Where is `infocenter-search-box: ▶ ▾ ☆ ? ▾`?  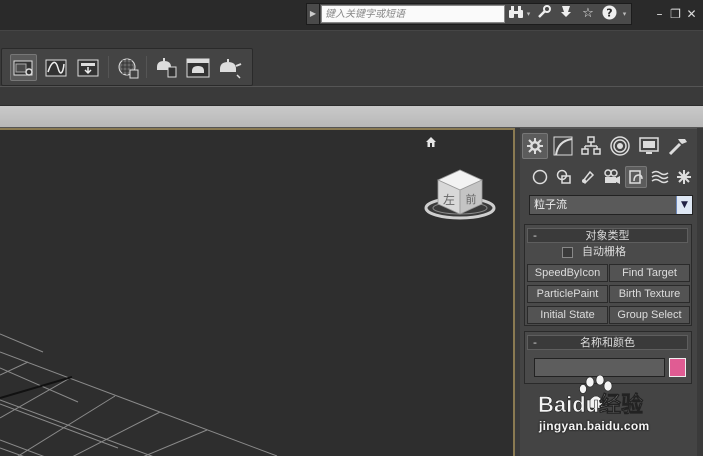
infocenter-search-box: ▶ ▾ ☆ ? ▾ is located at coordinates (469, 14).